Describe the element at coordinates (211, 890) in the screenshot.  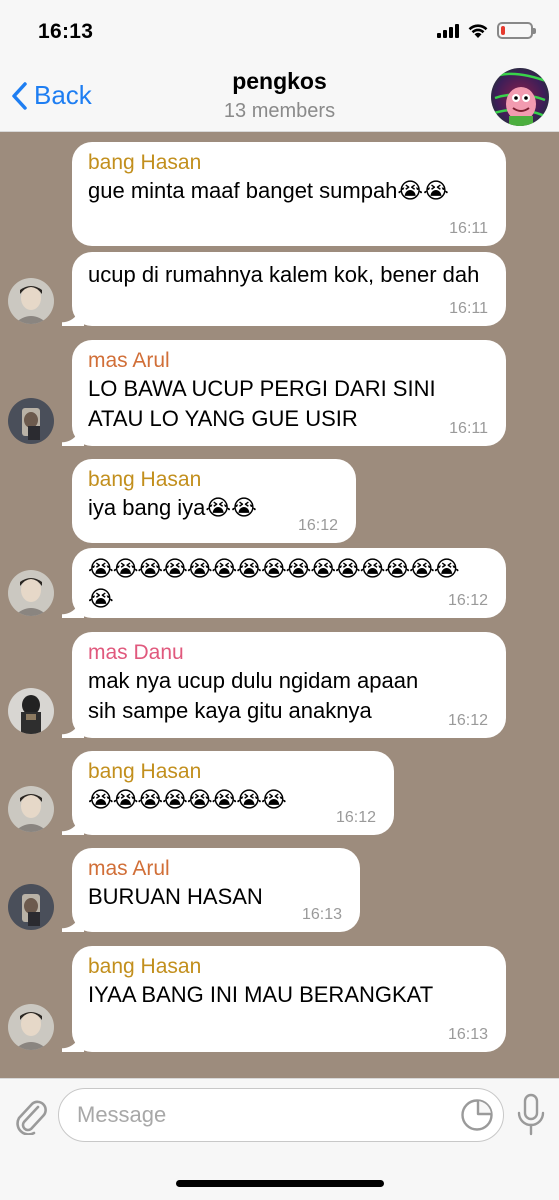
I see `message-bubble: mas Arul BURUAN HASAN 16:13` at that location.